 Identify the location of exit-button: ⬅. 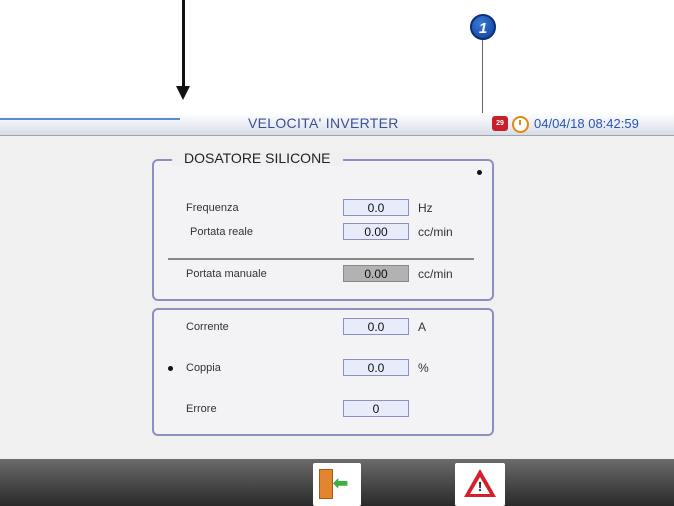
(337, 484).